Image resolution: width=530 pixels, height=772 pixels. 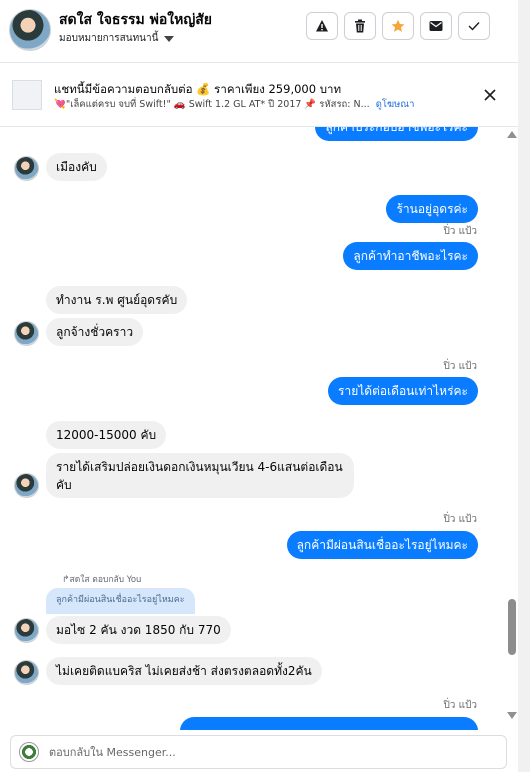 I want to click on message-line: คับ, so click(x=64, y=485).